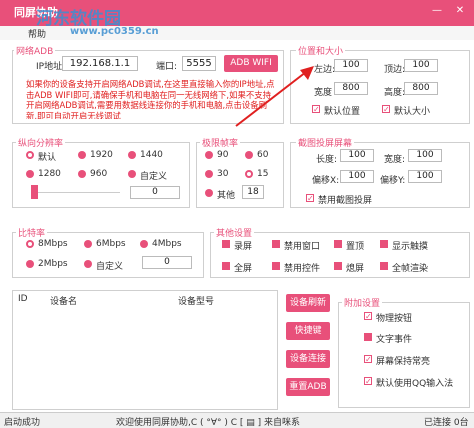 The width and height of the screenshot is (474, 428). I want to click on port-label: 端口:, so click(167, 67).